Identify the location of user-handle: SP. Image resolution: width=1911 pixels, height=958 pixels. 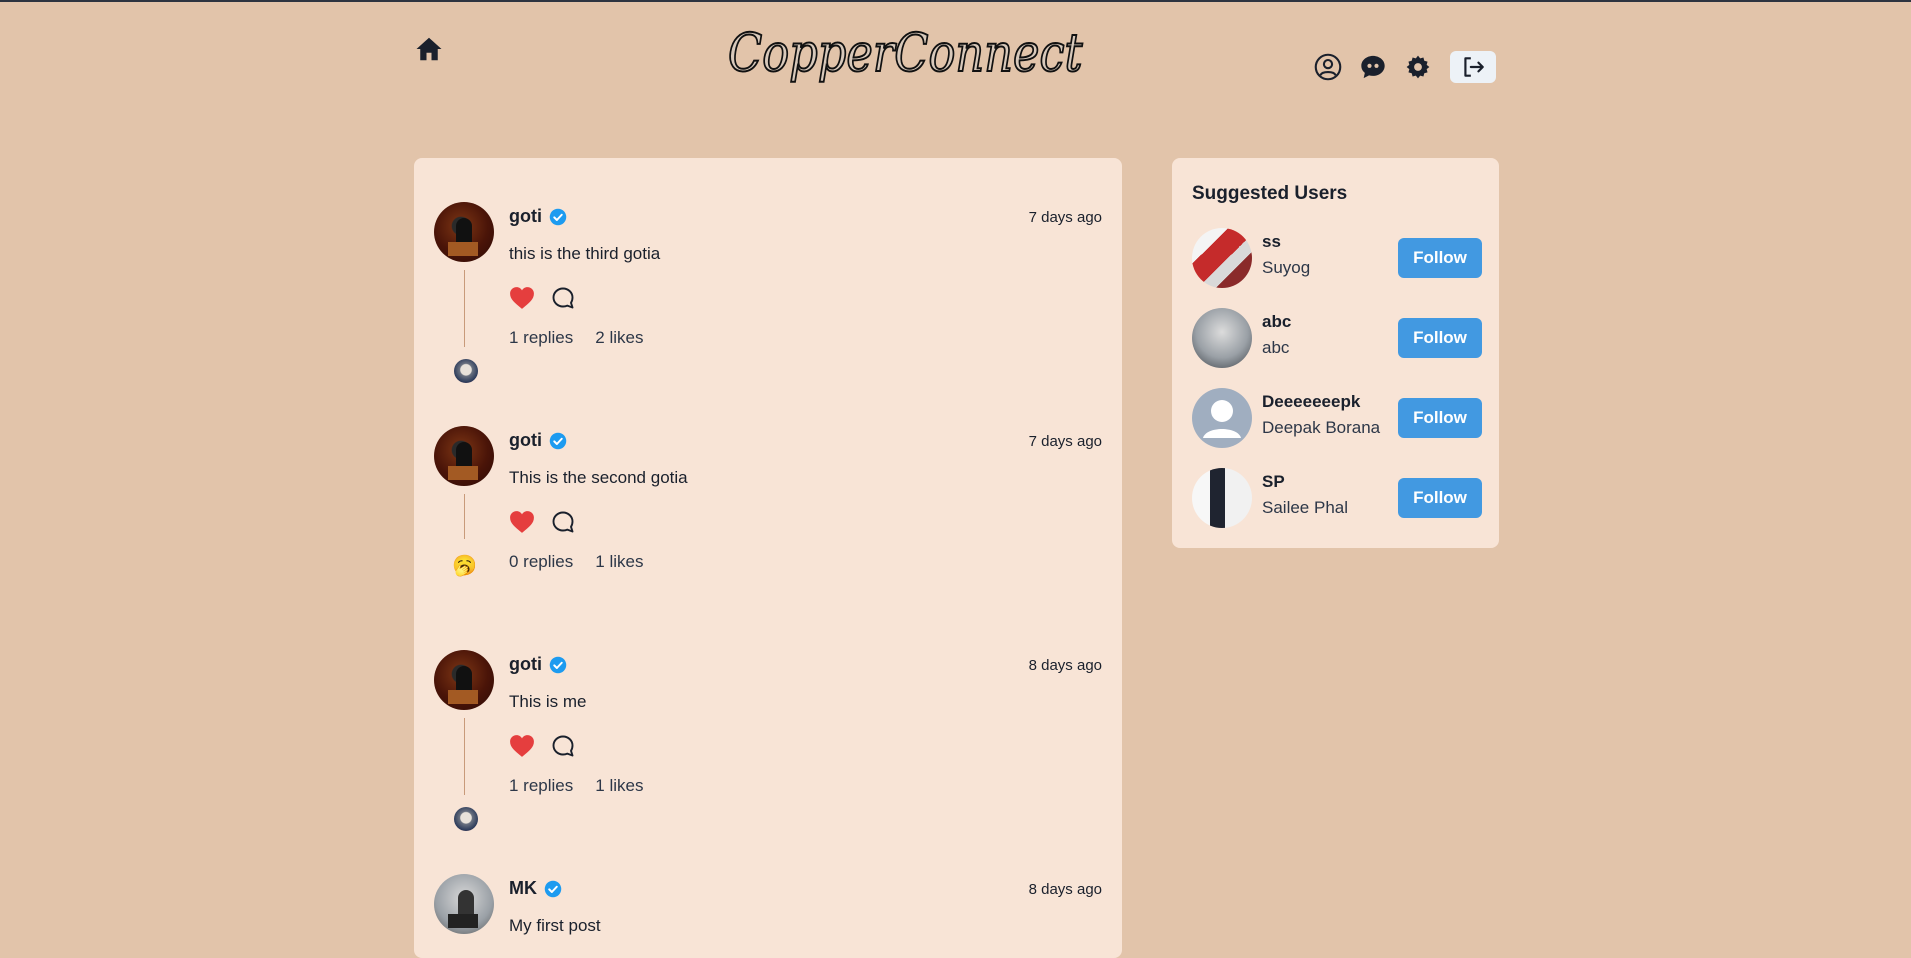
(1273, 482).